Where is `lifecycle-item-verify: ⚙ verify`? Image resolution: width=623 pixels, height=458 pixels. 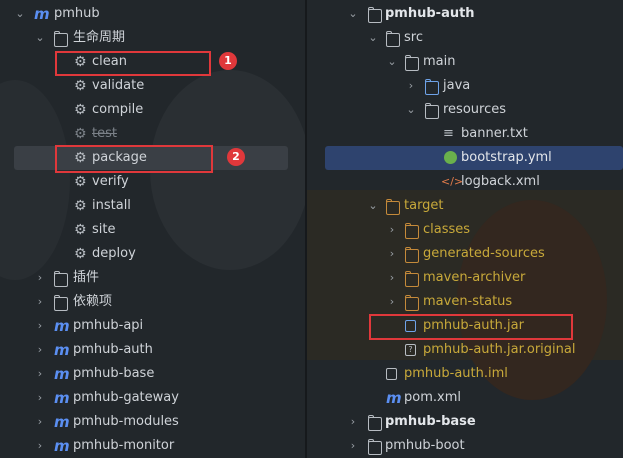 lifecycle-item-verify: ⚙ verify is located at coordinates (152, 182).